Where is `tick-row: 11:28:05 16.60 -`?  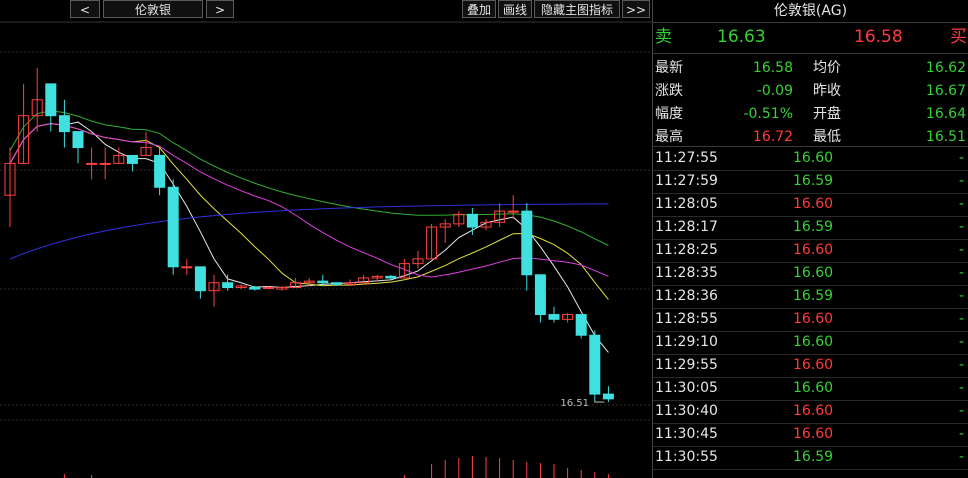
tick-row: 11:28:05 16.60 - is located at coordinates (810, 205).